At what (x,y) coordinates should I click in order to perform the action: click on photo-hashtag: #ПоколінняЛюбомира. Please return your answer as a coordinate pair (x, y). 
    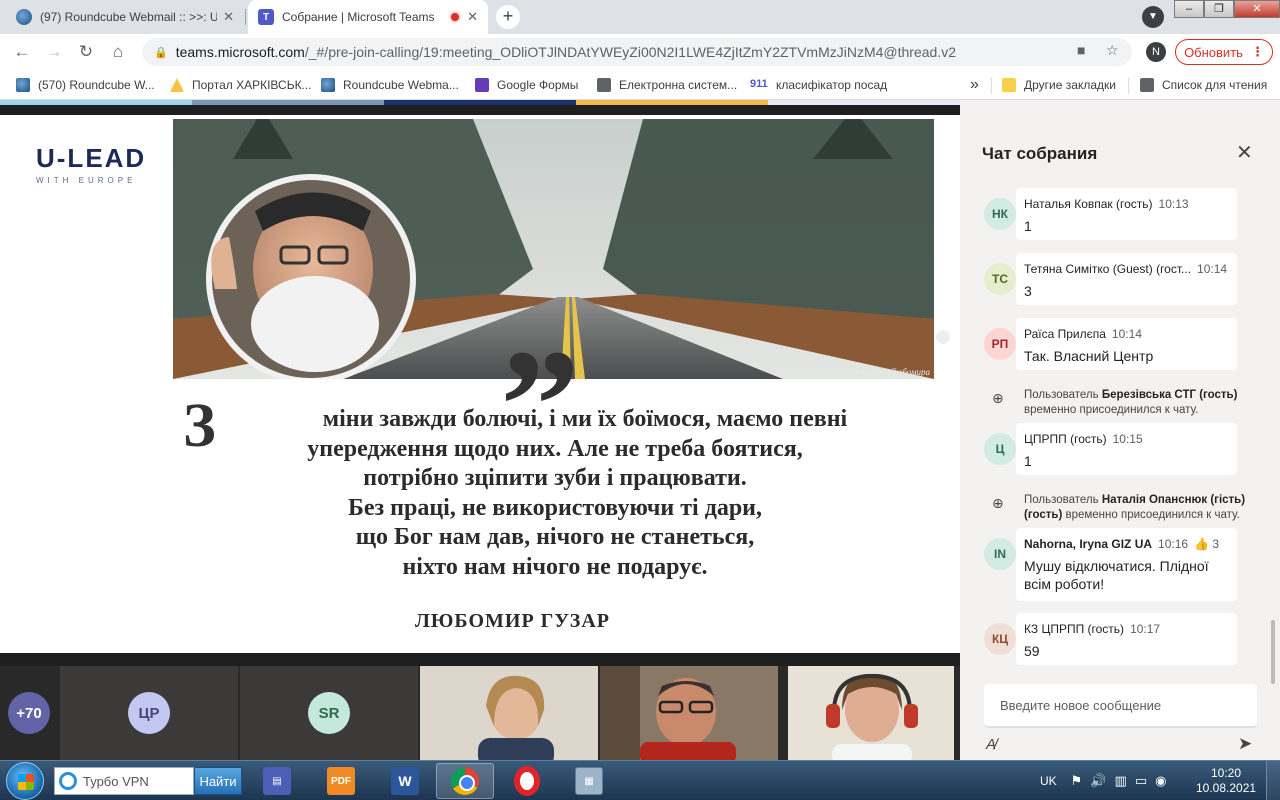
    Looking at the image, I should click on (888, 372).